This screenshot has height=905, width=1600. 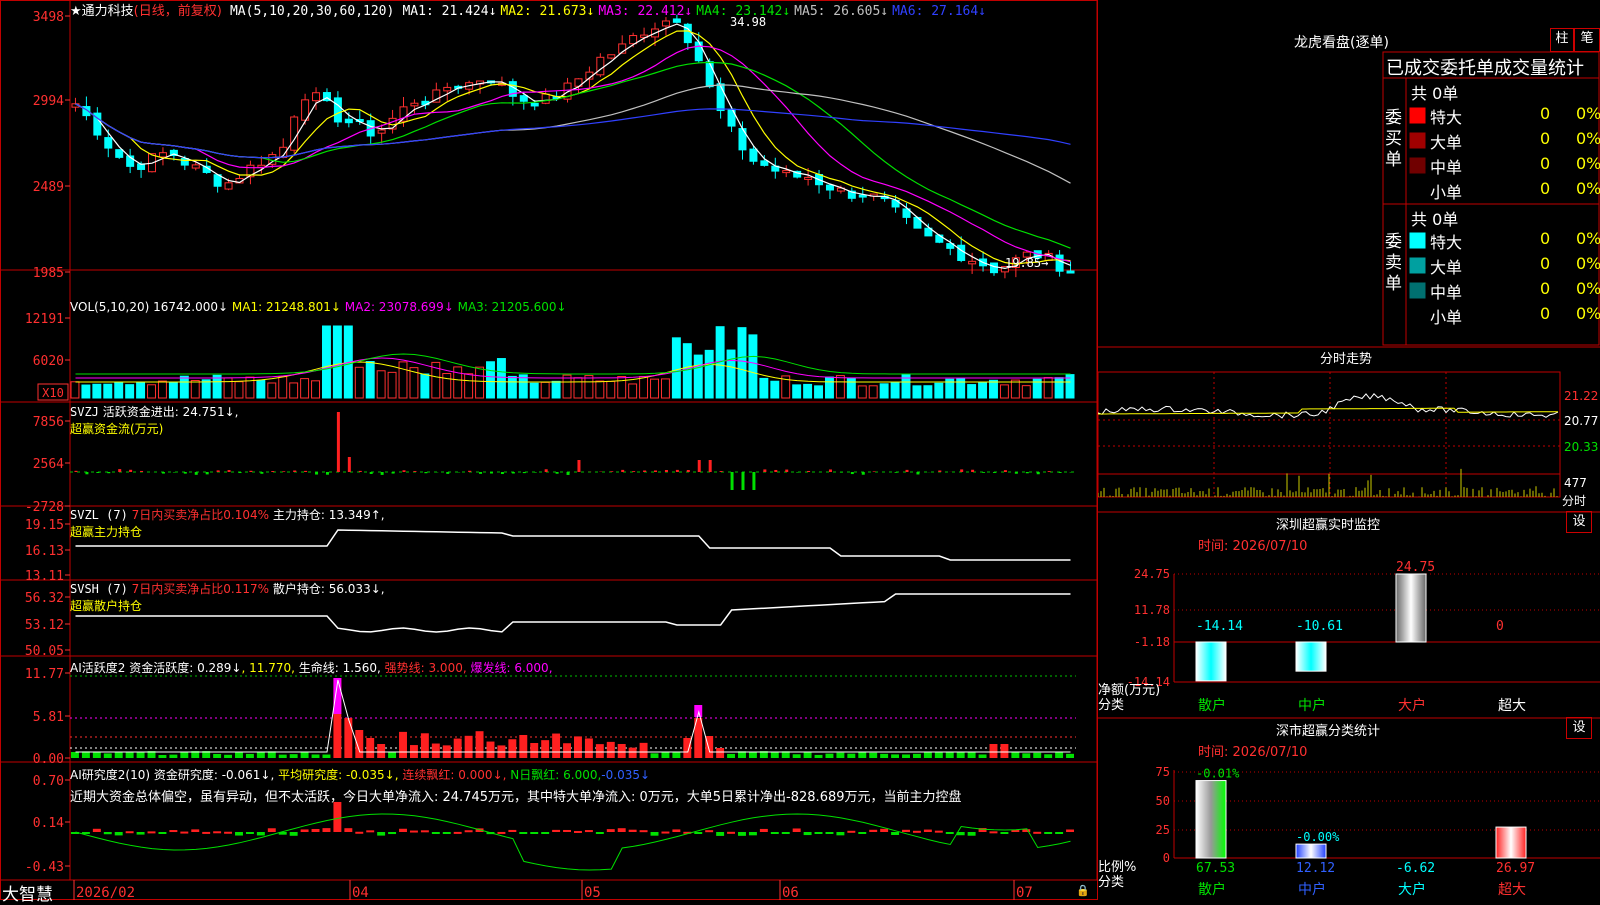 I want to click on tick-mode-button: 笔, so click(x=1587, y=40).